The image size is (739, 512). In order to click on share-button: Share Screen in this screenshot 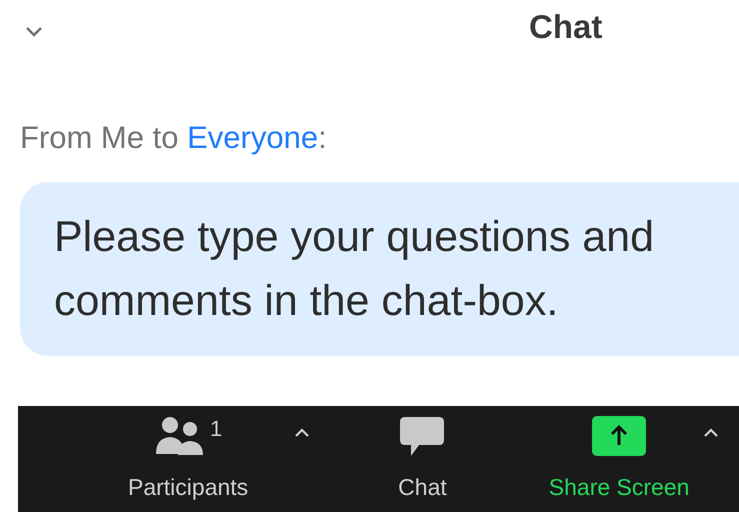, I will do `click(619, 455)`.